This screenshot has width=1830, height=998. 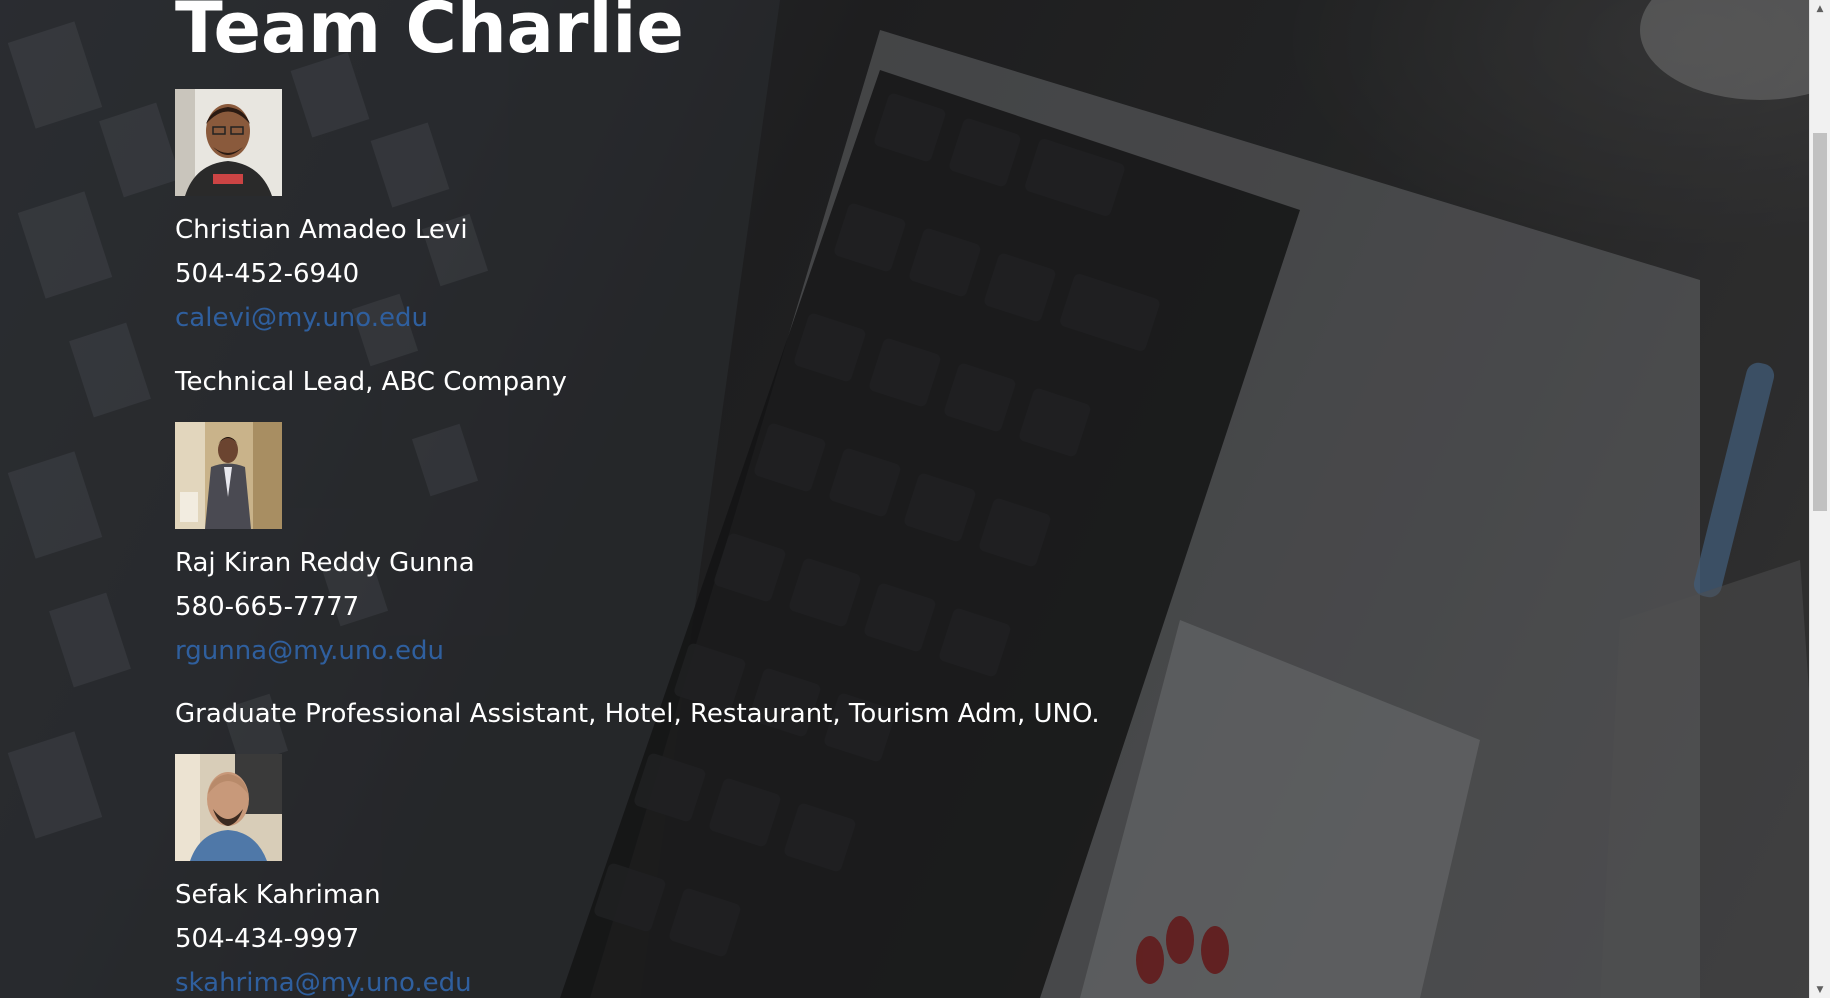 I want to click on member-phone: 580-665-7777, so click(x=267, y=607).